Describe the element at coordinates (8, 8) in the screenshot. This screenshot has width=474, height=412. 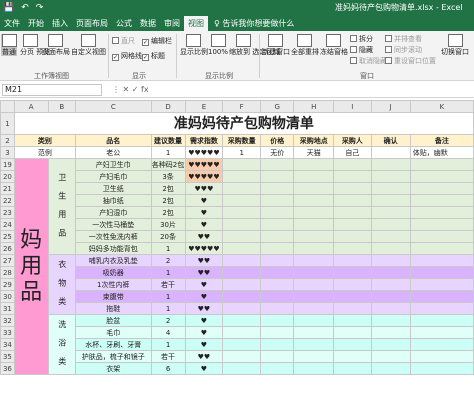
I see `save-icon: 💾` at that location.